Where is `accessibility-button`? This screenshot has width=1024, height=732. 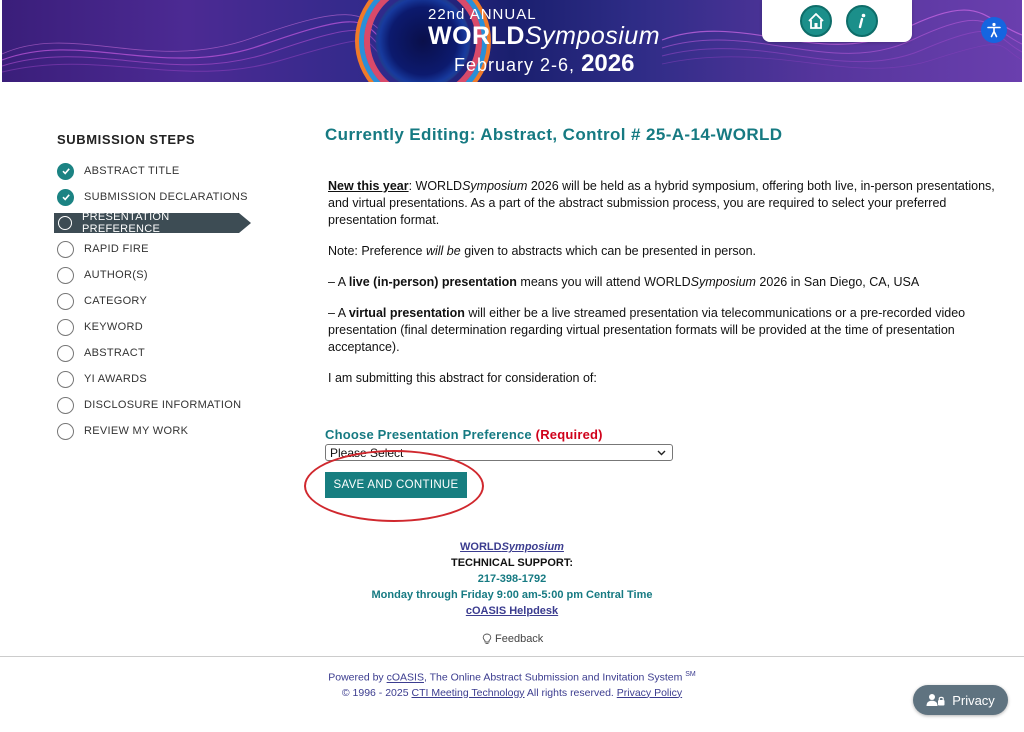 accessibility-button is located at coordinates (994, 30).